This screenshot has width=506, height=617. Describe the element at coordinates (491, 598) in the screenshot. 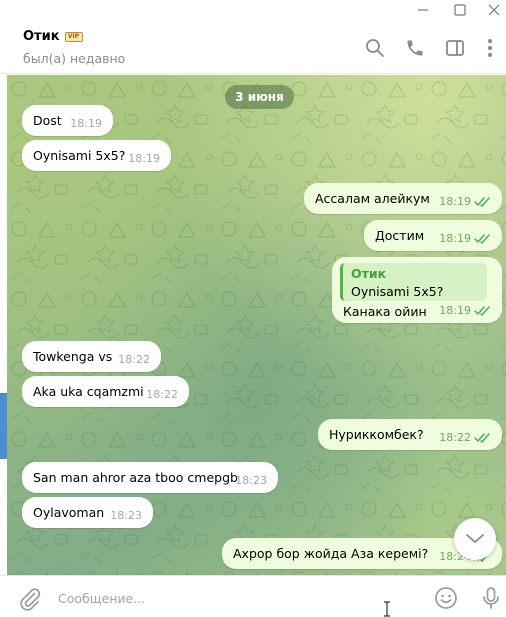

I see `microphone-icon` at that location.